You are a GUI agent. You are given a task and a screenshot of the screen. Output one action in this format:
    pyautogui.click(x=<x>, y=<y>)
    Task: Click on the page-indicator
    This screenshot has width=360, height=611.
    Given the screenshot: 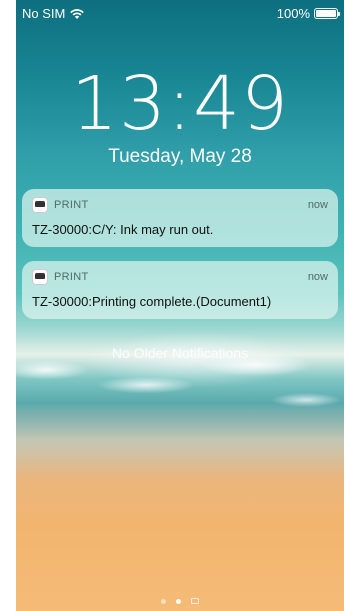 What is the action you would take?
    pyautogui.click(x=180, y=601)
    